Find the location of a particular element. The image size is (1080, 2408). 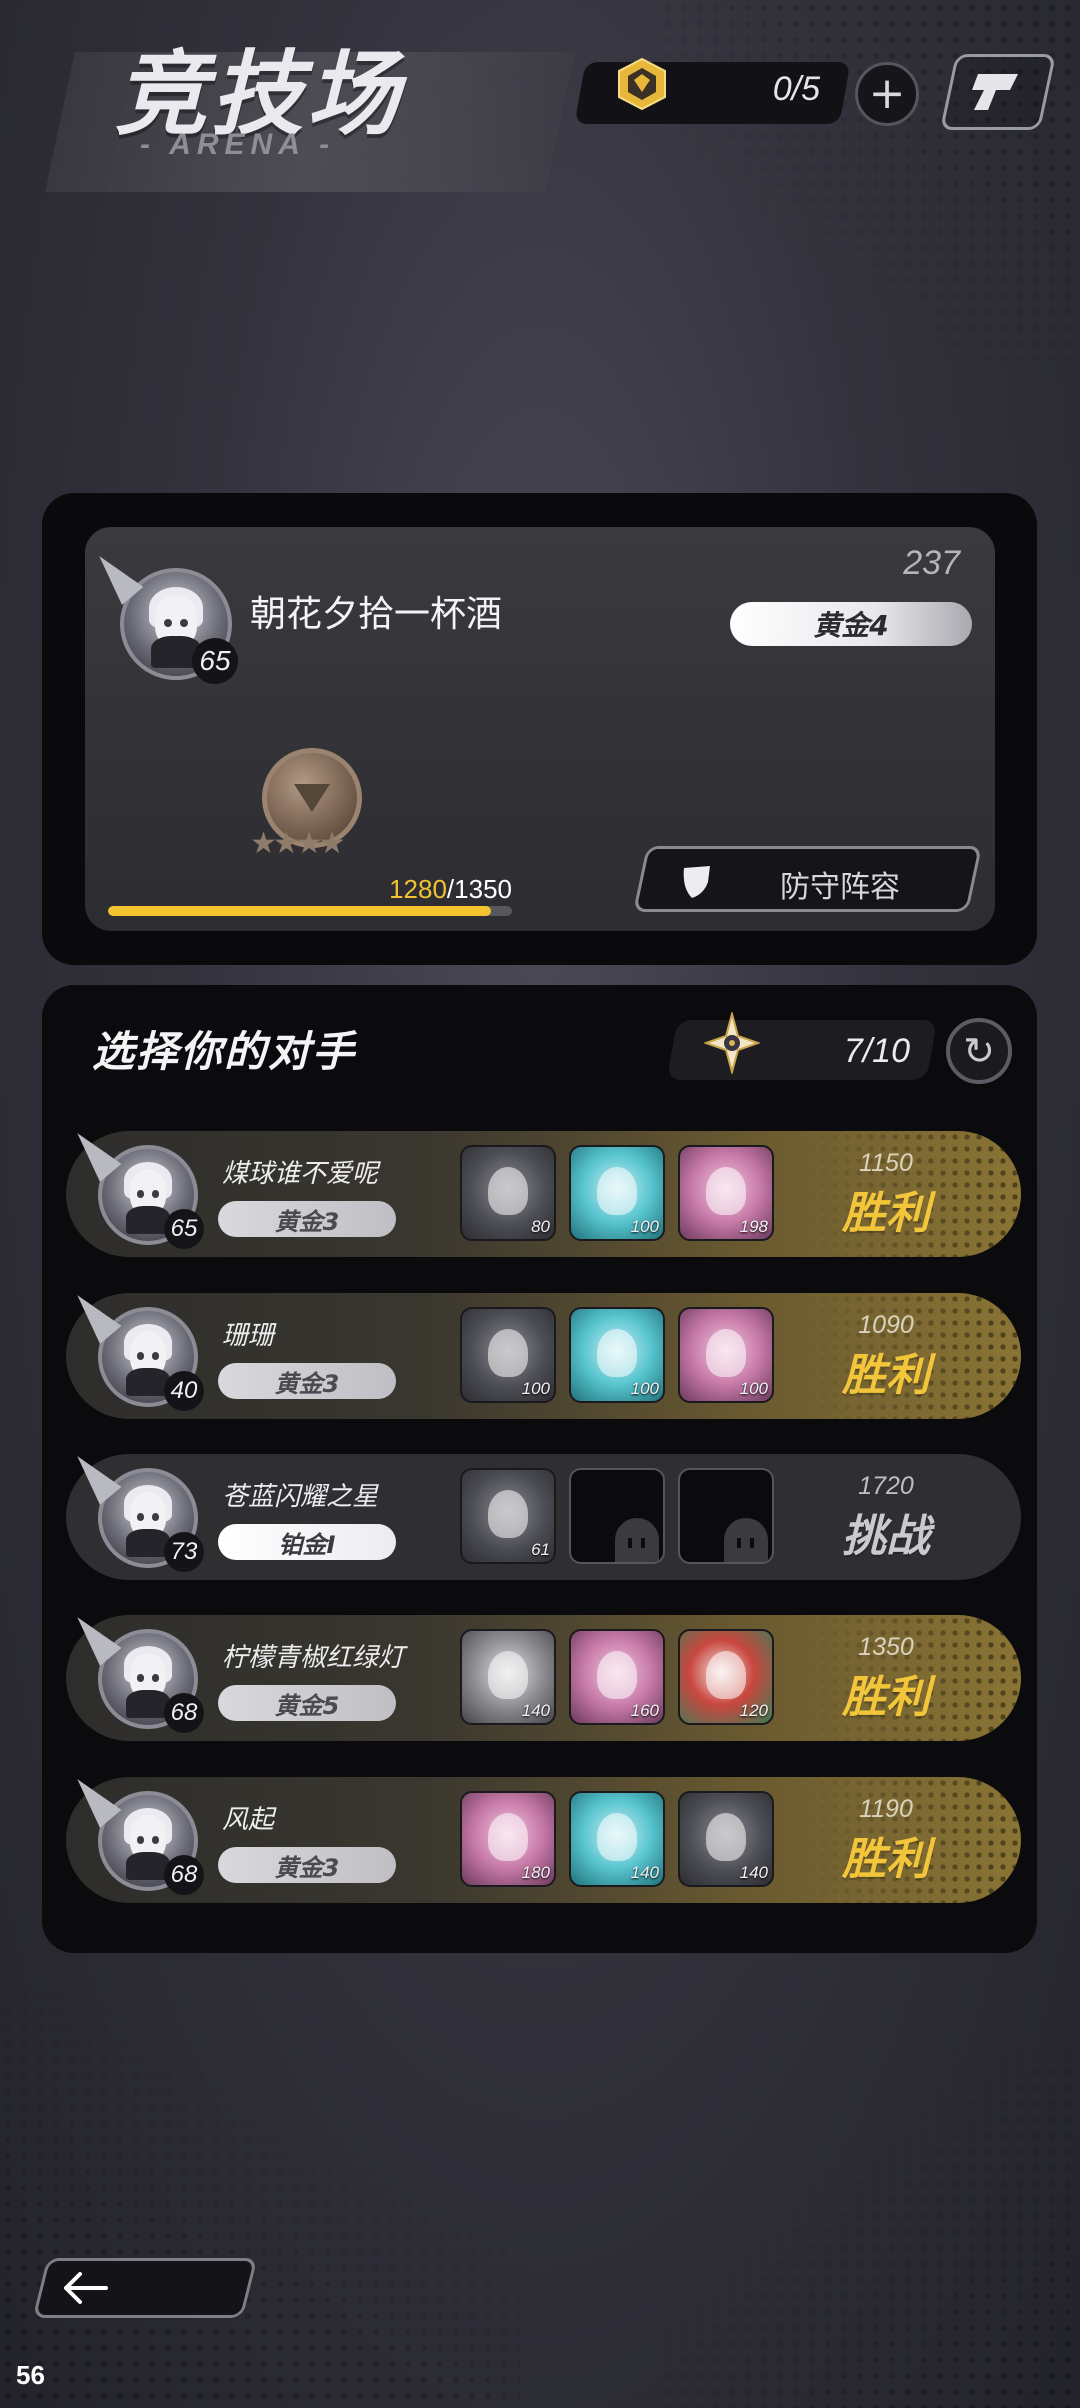

player-avatar: 65 is located at coordinates (163, 615).